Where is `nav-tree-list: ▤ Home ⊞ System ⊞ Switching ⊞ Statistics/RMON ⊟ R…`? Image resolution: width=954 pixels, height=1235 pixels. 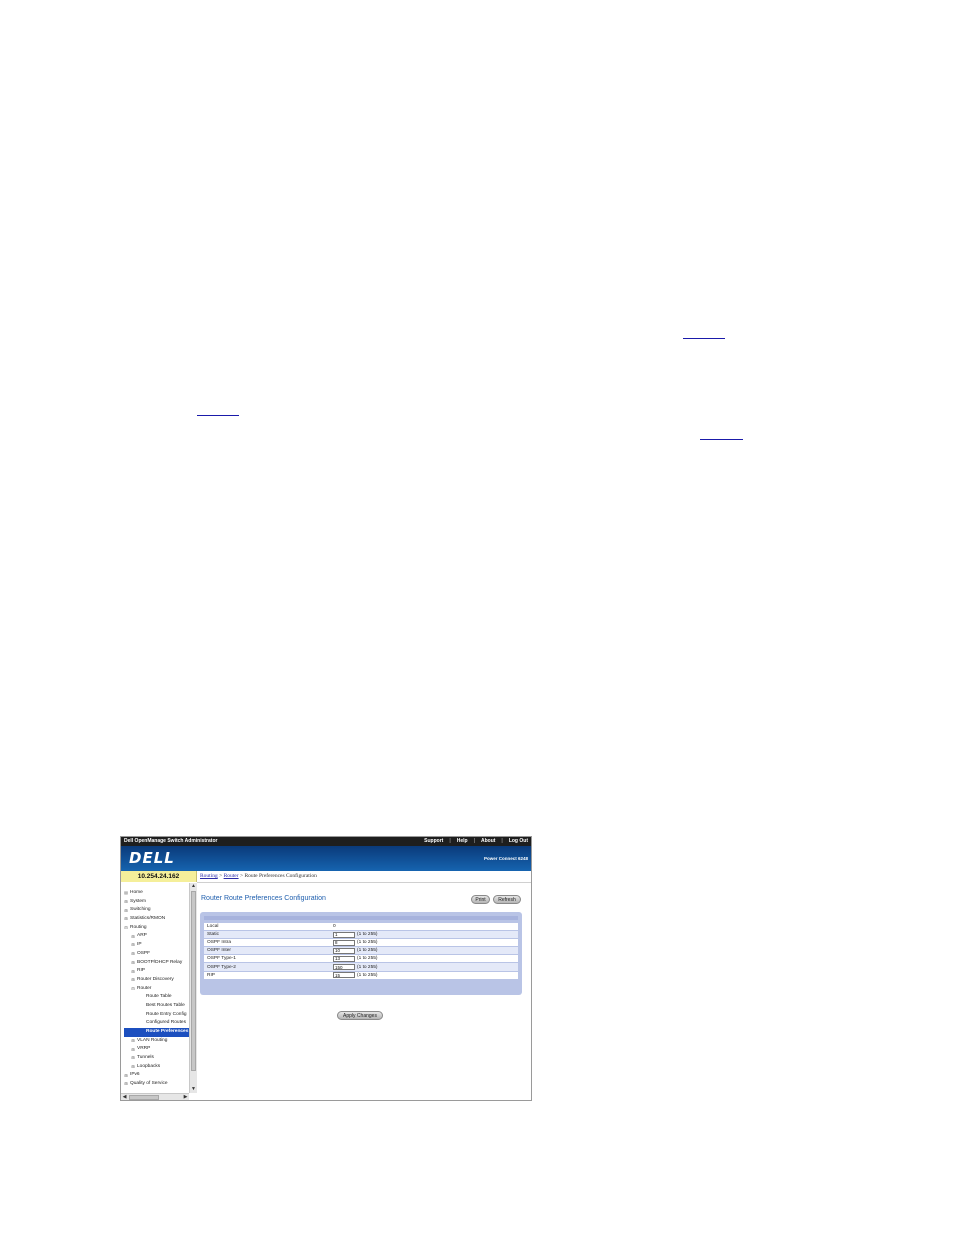
nav-tree-list: ▤ Home ⊞ System ⊞ Switching ⊞ Statistics/RMON ⊟ R… is located at coordinates (156, 989).